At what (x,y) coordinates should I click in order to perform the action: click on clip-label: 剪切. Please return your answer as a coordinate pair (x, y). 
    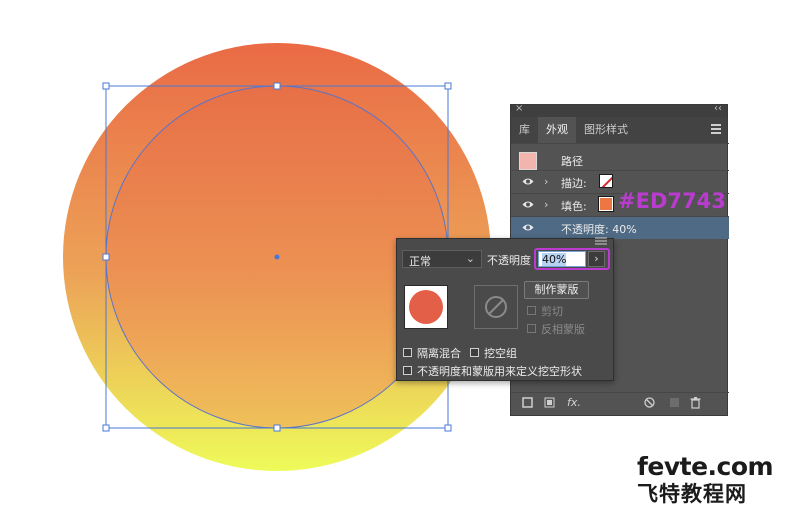
    Looking at the image, I should click on (552, 311).